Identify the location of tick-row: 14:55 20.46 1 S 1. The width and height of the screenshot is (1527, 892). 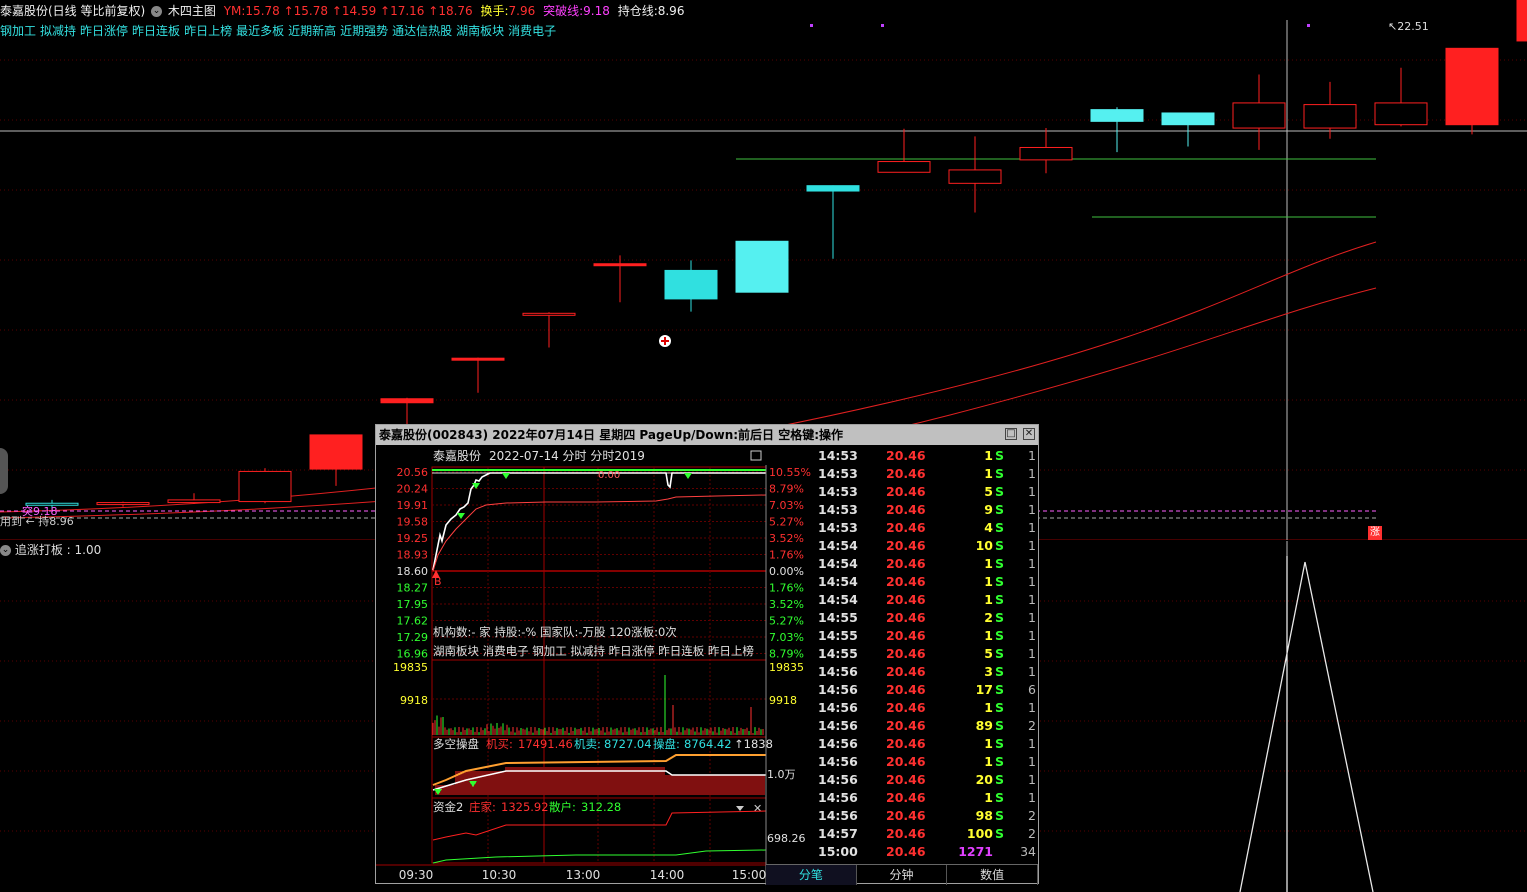
(927, 636).